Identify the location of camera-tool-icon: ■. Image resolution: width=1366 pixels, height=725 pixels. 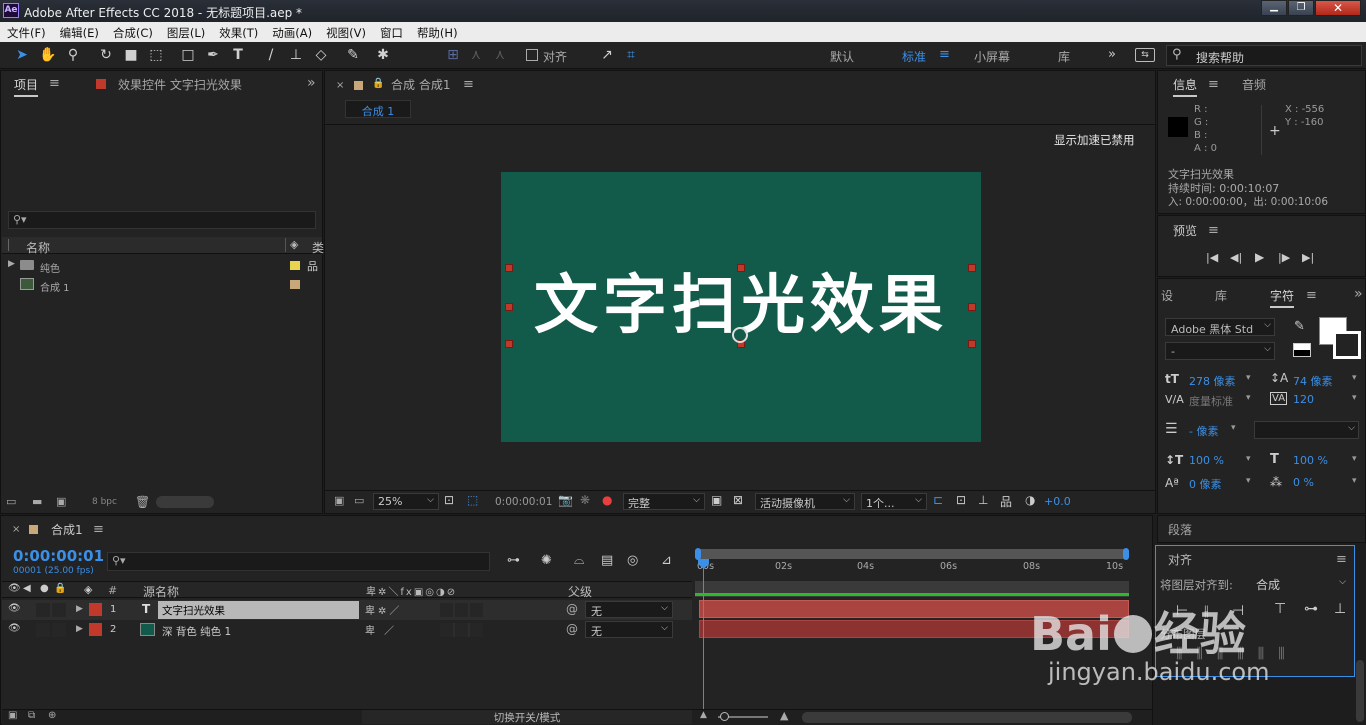
(131, 55).